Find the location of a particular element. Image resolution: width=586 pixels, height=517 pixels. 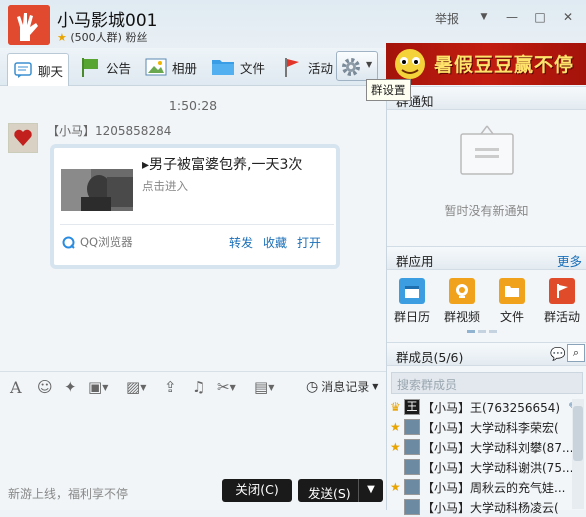

music-icon: ♫ is located at coordinates (198, 387).